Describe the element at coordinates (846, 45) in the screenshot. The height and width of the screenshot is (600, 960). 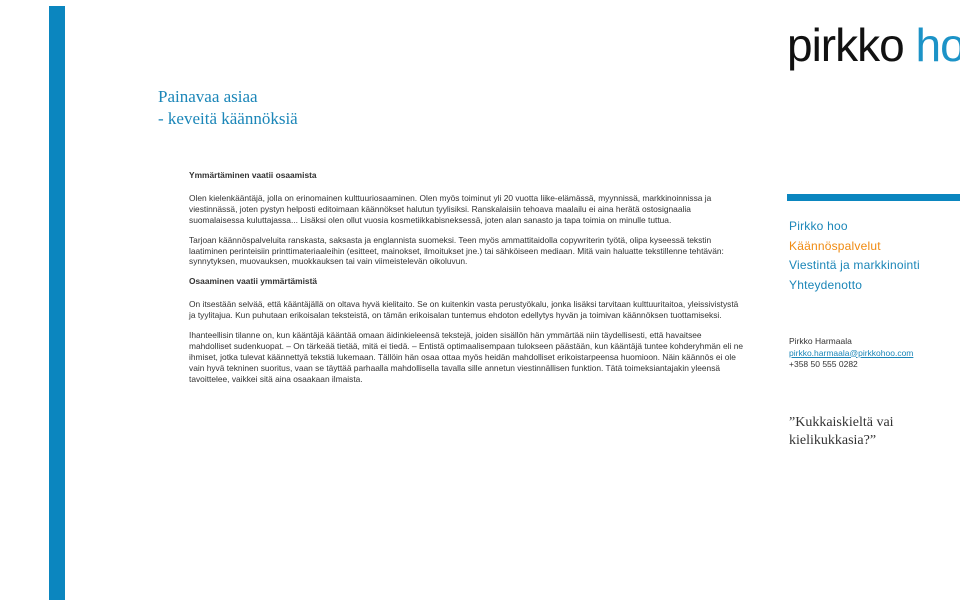
I see `logo-word-pirkko: pirkko` at that location.